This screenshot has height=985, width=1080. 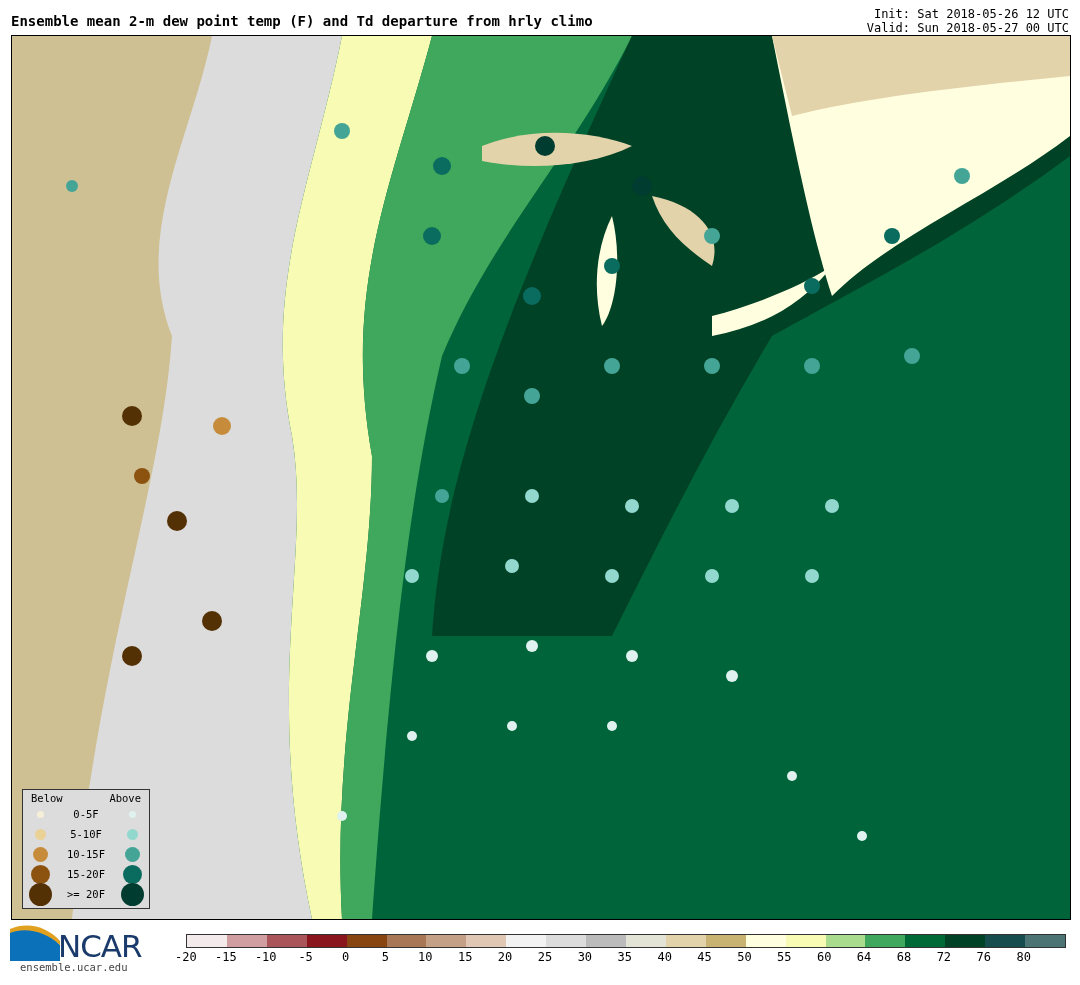 I want to click on tick-label: 25, so click(x=545, y=957).